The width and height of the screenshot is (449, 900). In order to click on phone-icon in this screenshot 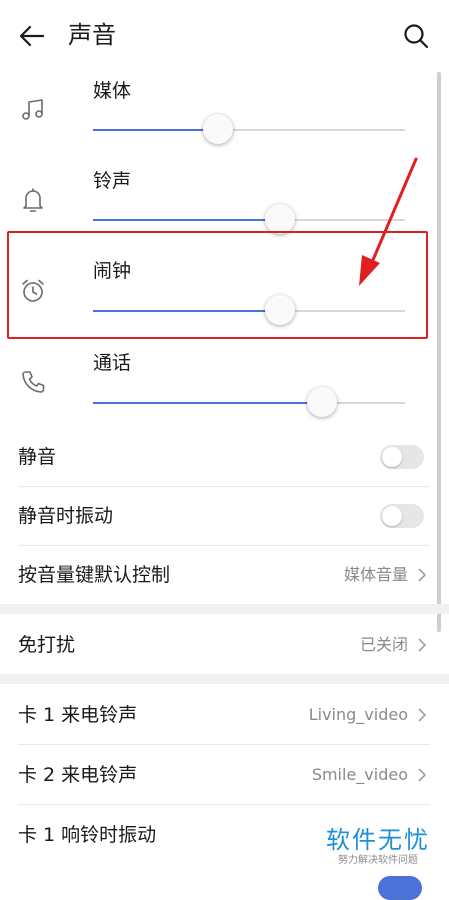, I will do `click(33, 382)`.